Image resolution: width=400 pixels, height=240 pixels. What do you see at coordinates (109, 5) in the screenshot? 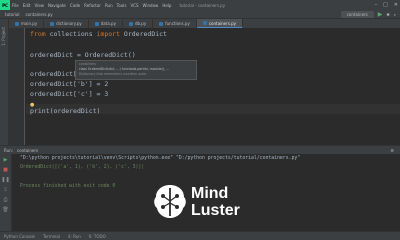
I see `menu-run: Run` at bounding box center [109, 5].